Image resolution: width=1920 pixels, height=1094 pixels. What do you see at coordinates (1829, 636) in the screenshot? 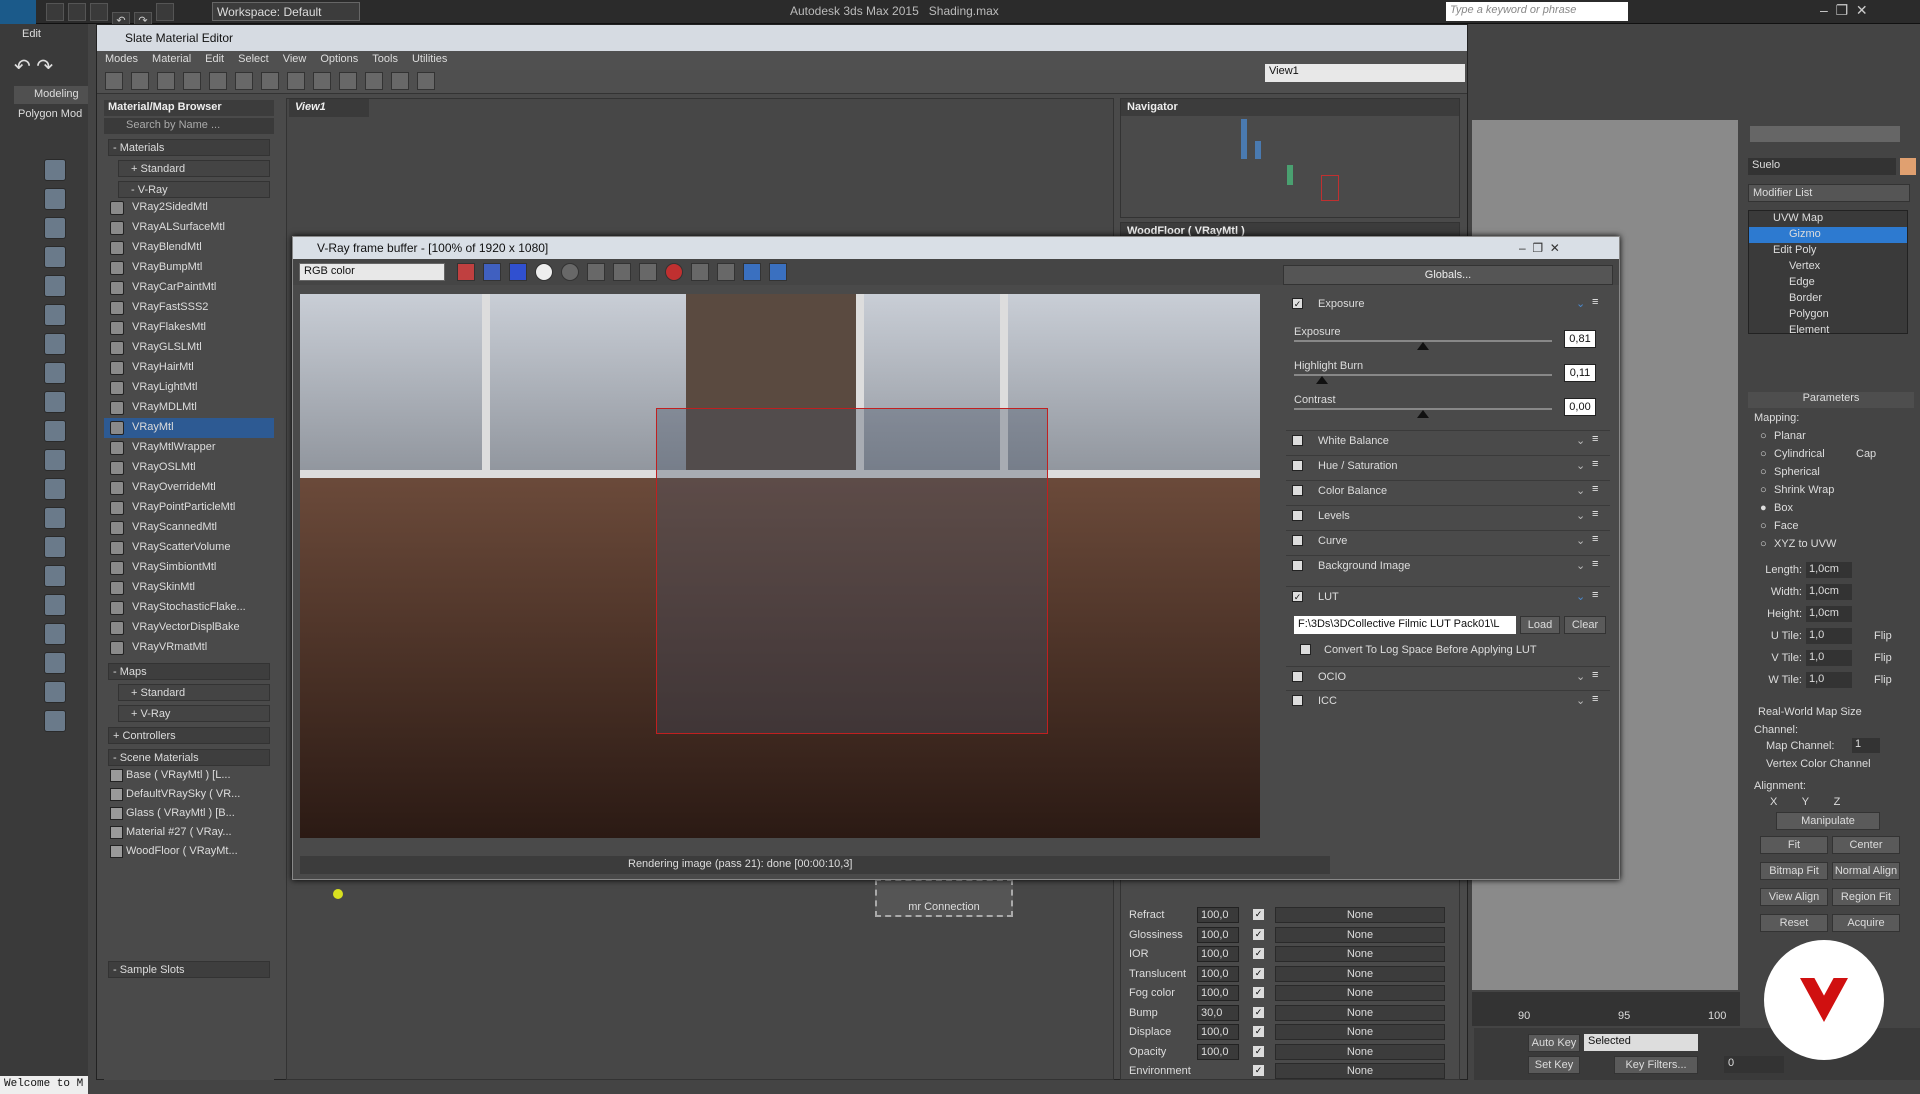
I see `dimension-input: 1,0` at bounding box center [1829, 636].